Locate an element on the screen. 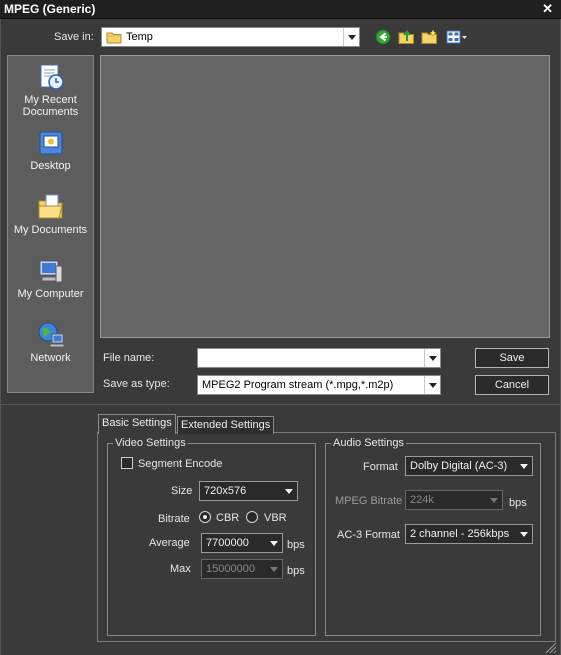 Image resolution: width=561 pixels, height=655 pixels. vbr-radio is located at coordinates (252, 517).